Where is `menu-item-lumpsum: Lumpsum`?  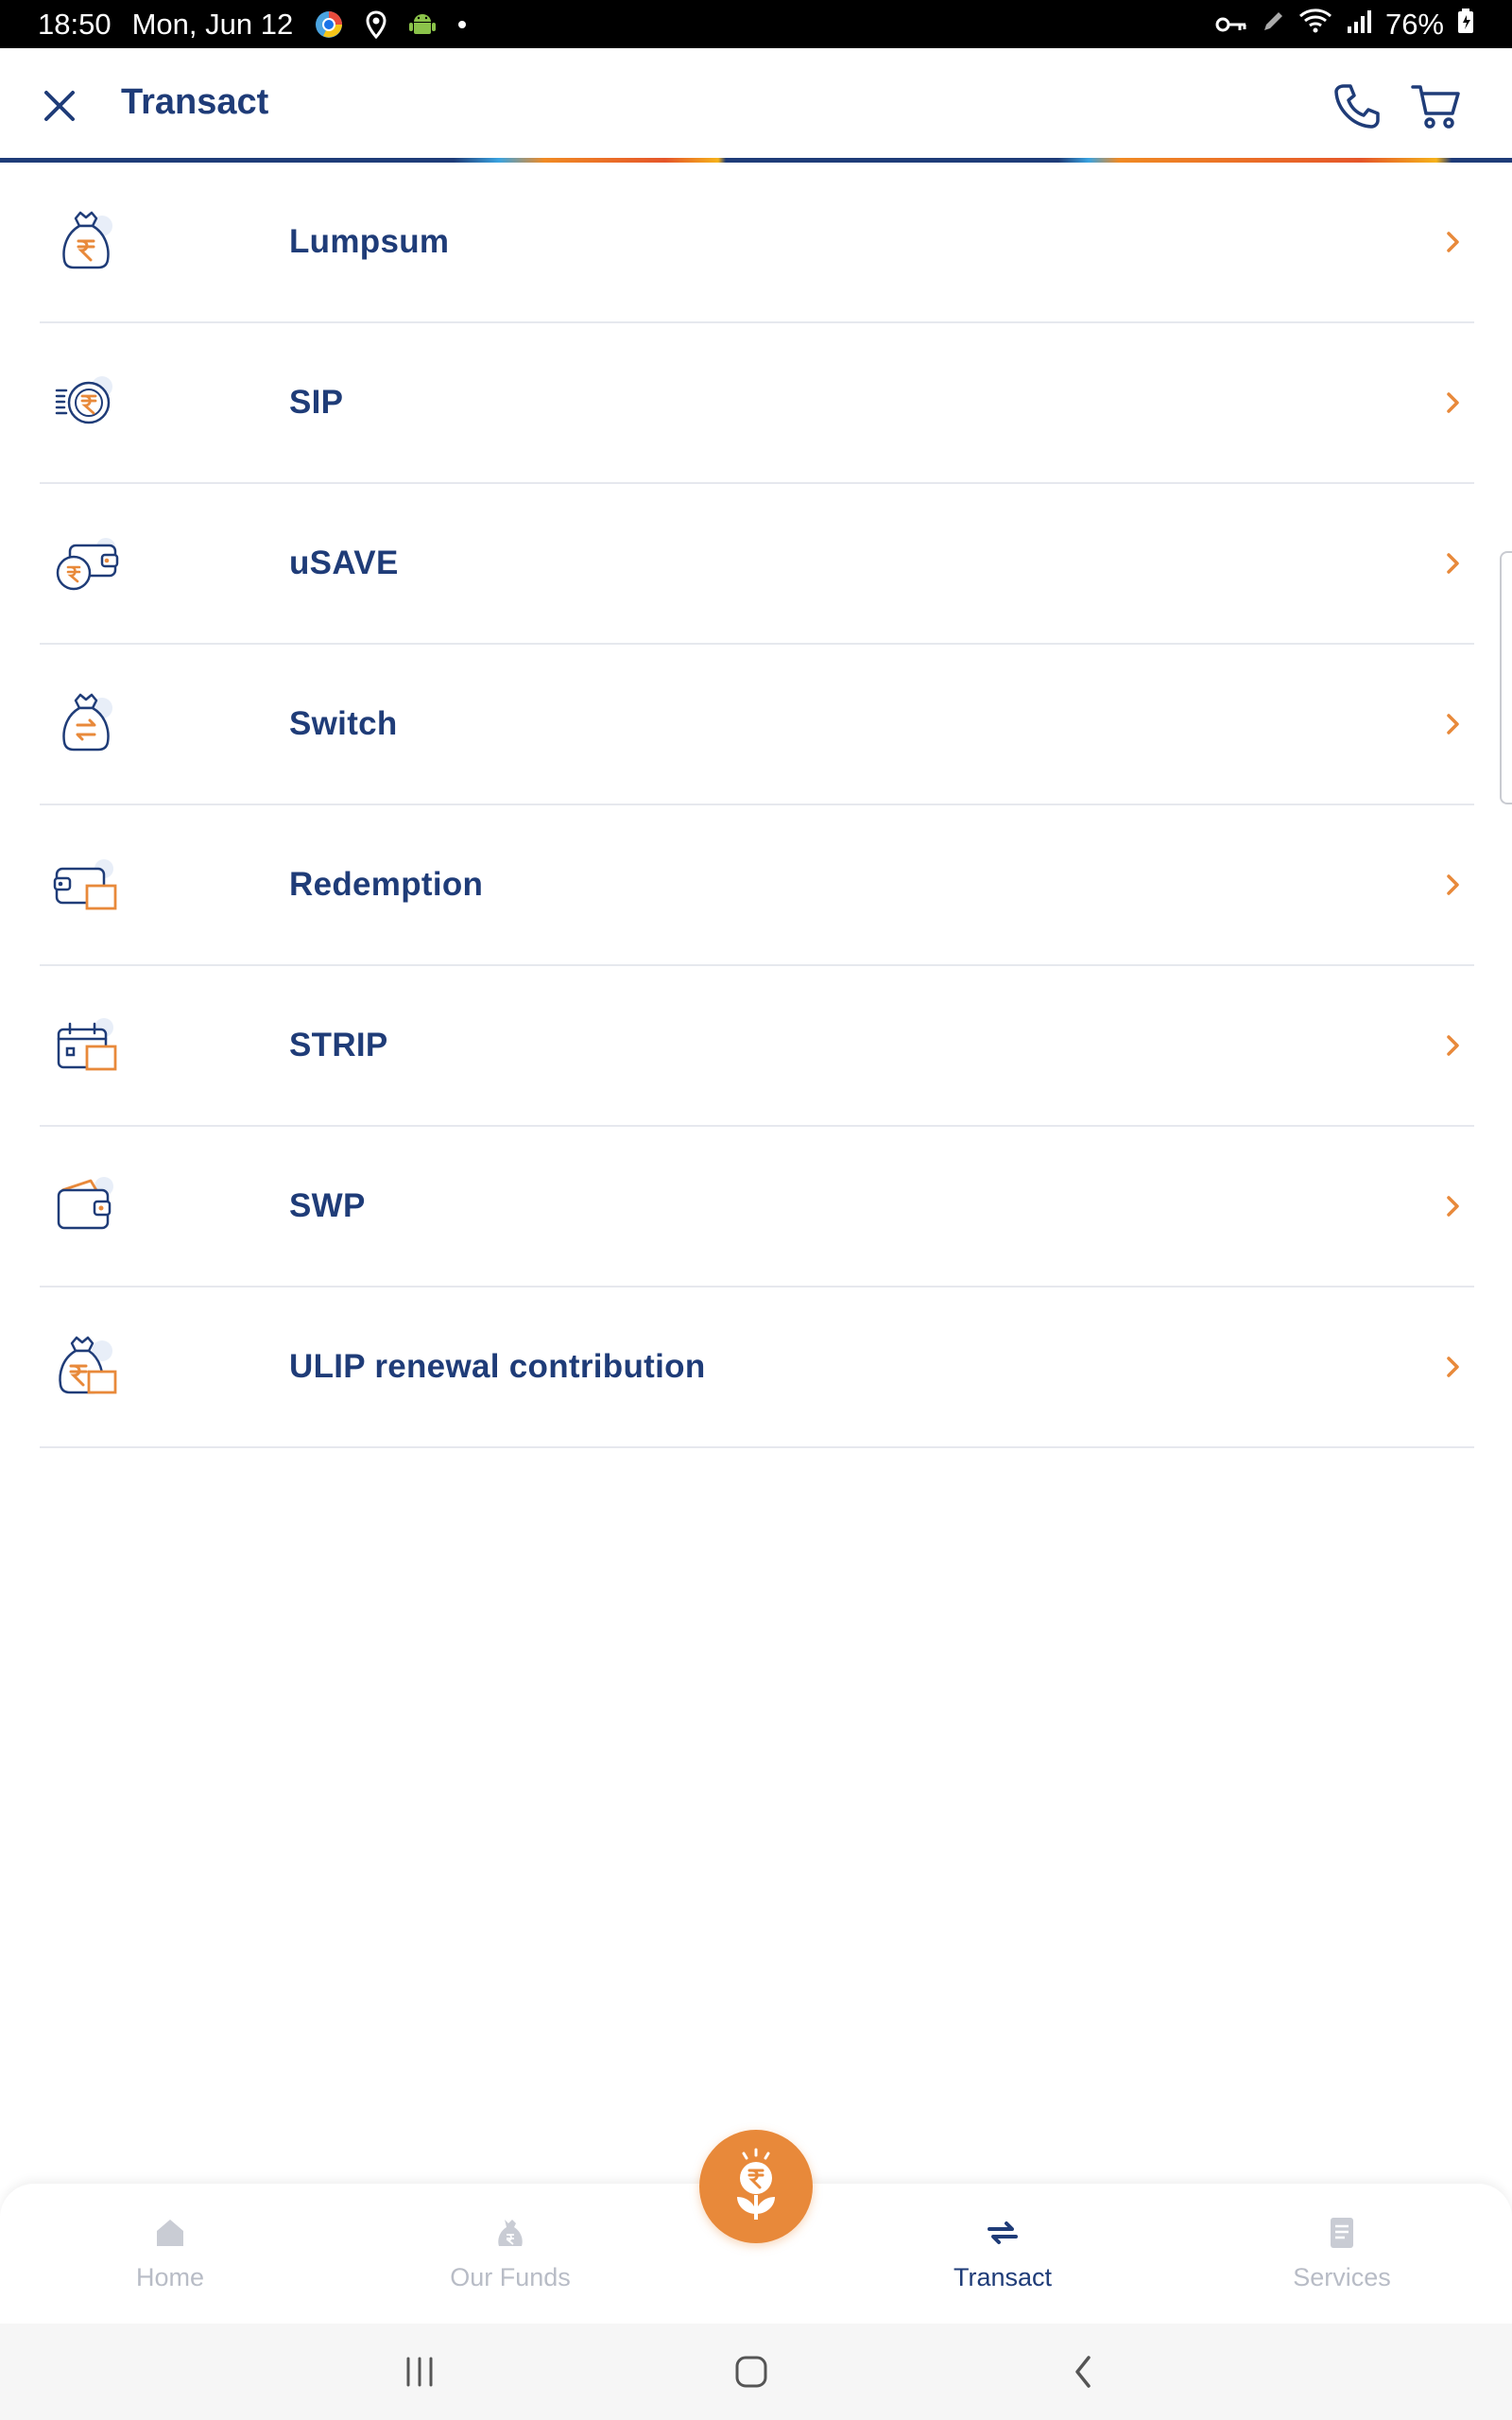
menu-item-lumpsum: Lumpsum is located at coordinates (757, 243).